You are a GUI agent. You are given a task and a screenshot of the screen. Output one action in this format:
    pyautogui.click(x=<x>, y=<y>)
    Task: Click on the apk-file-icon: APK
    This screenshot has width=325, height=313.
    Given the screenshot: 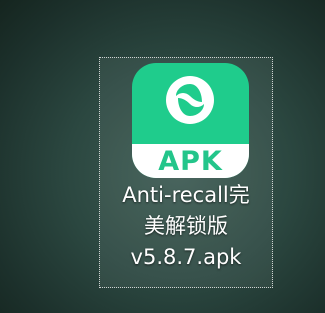 What is the action you would take?
    pyautogui.click(x=190, y=120)
    